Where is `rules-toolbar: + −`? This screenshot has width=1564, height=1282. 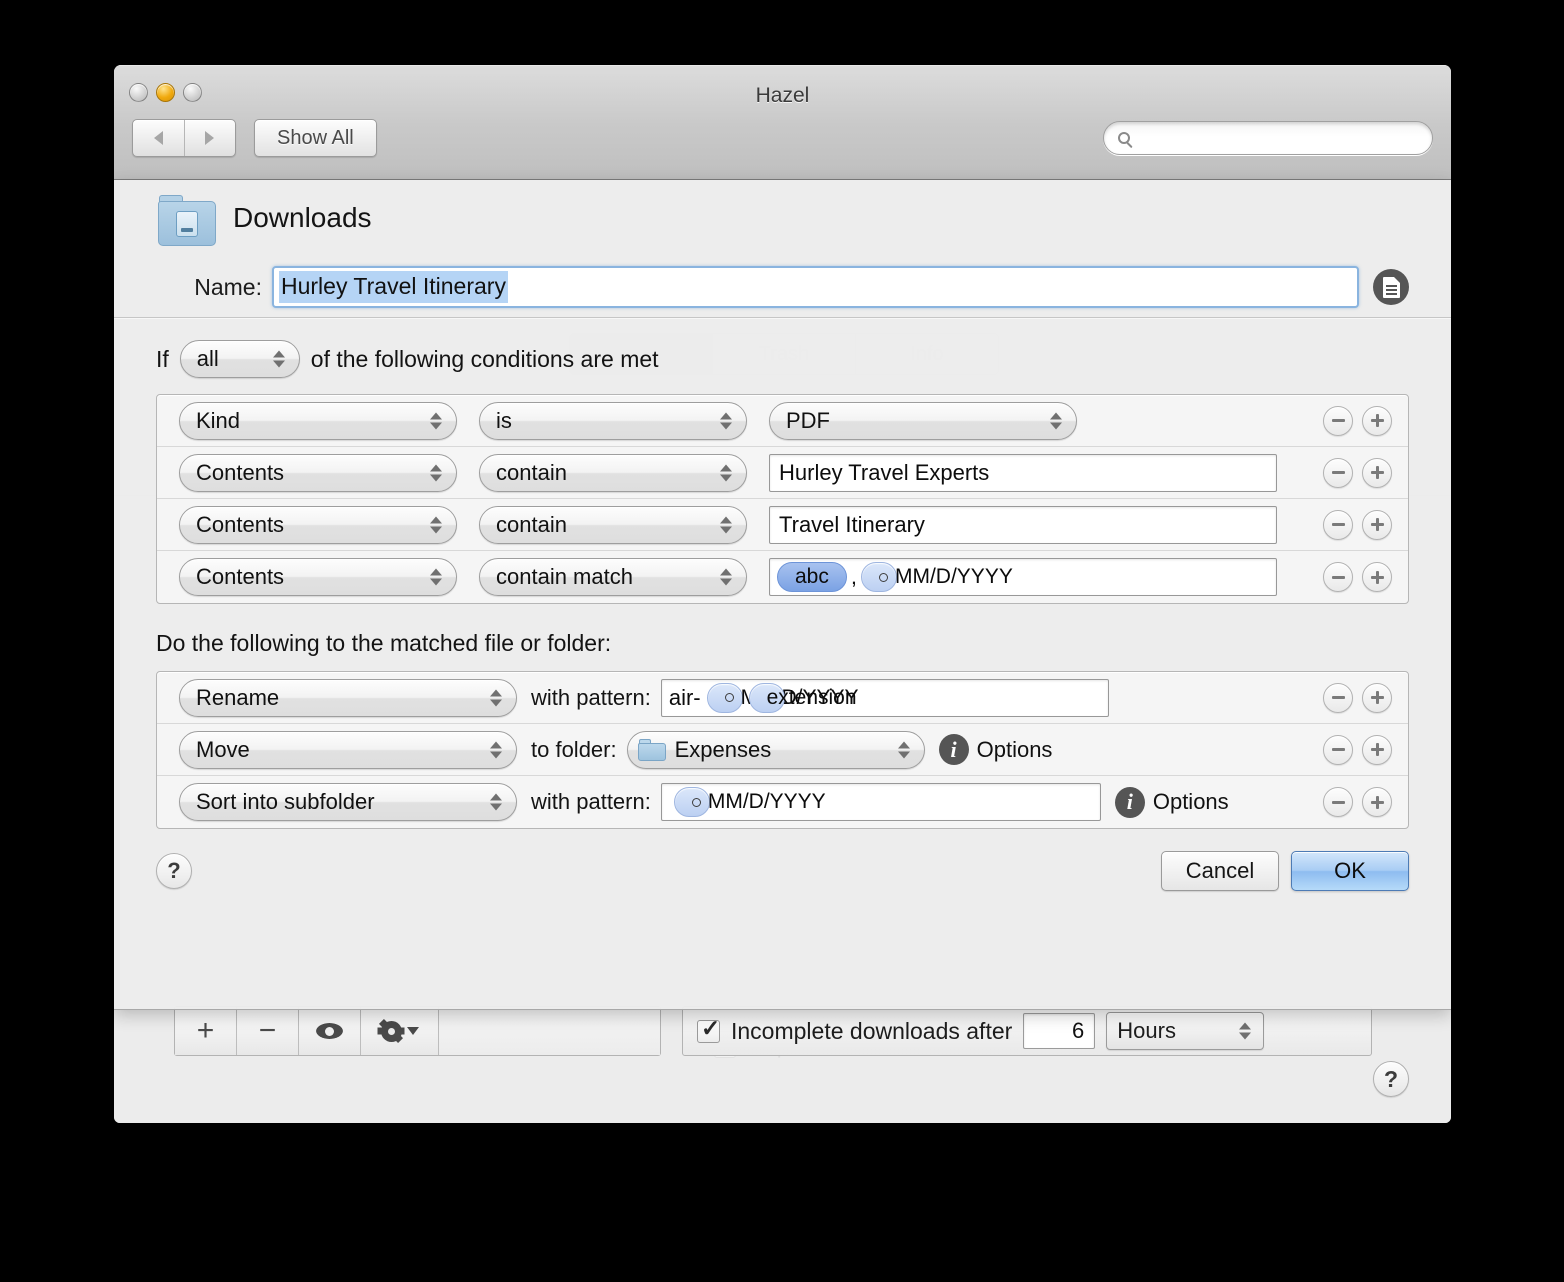
rules-toolbar: + − is located at coordinates (417, 1031).